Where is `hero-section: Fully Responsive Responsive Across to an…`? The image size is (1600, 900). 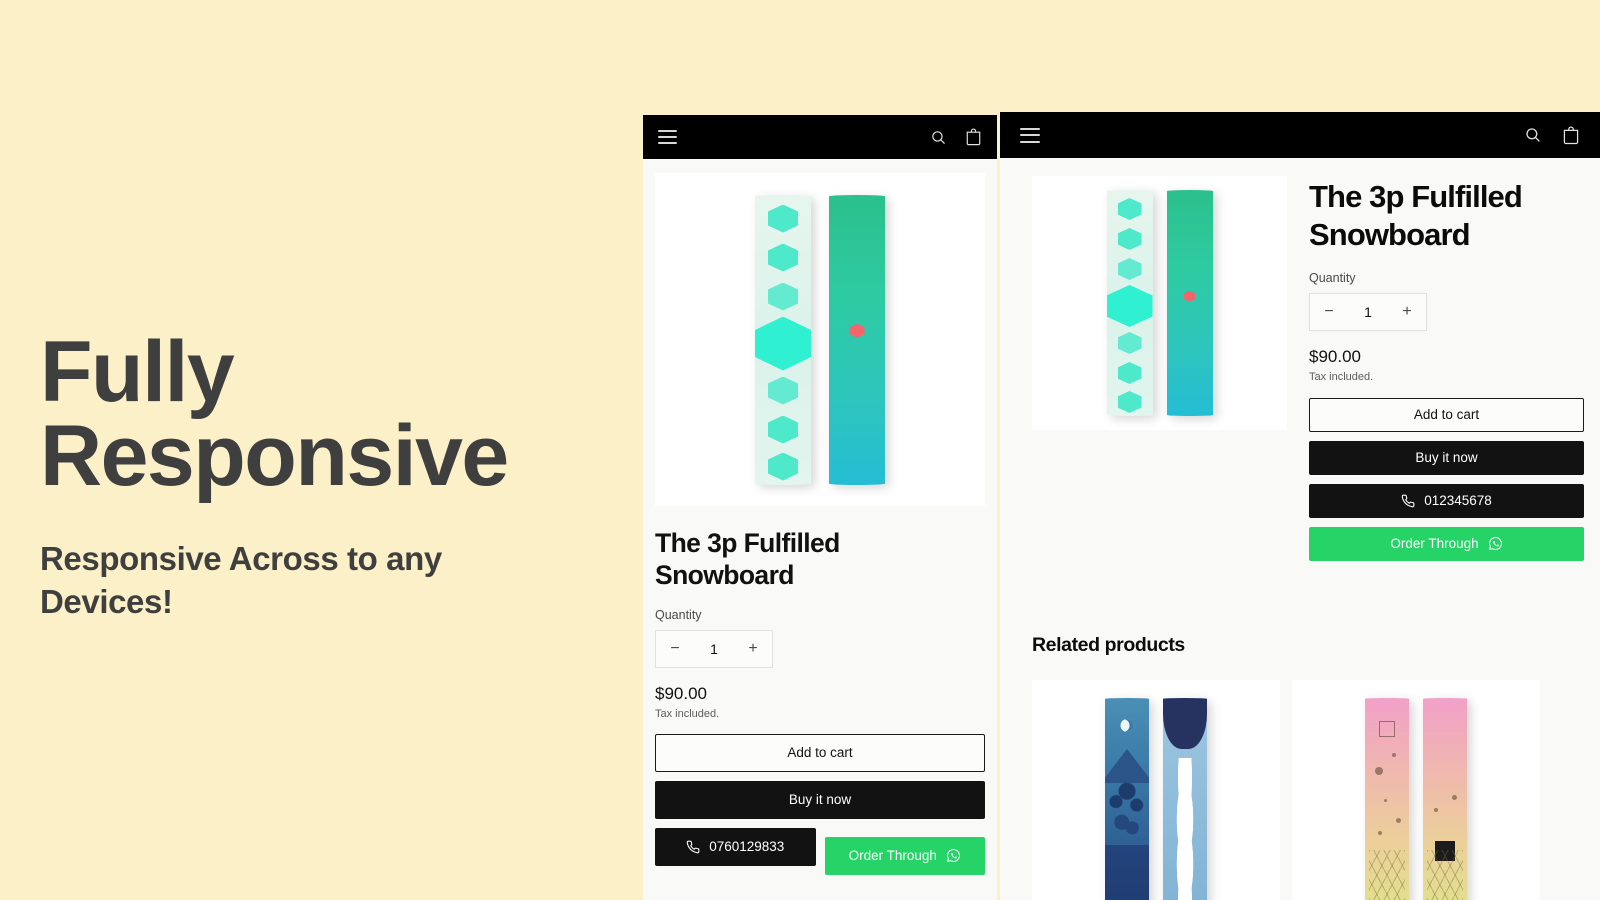 hero-section: Fully Responsive Responsive Across to an… is located at coordinates (330, 474).